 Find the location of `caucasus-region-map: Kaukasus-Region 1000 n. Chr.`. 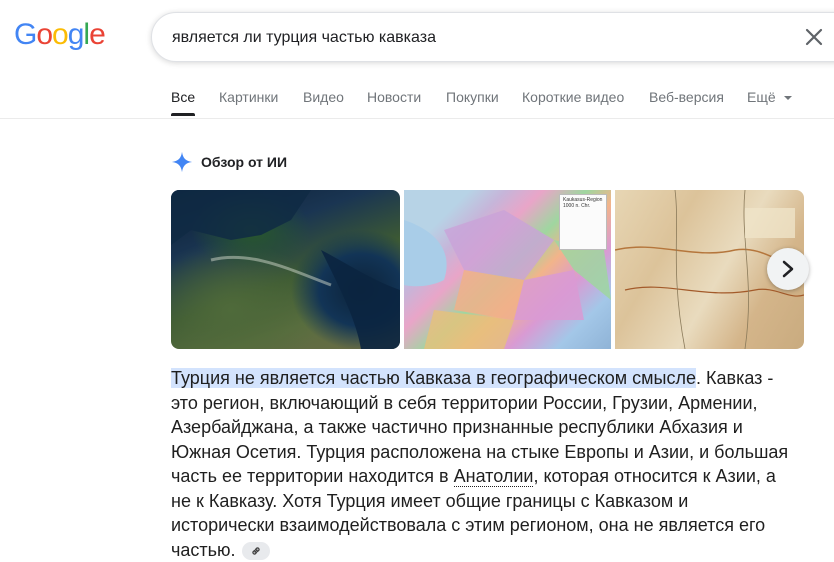

caucasus-region-map: Kaukasus-Region 1000 n. Chr. is located at coordinates (507, 269).